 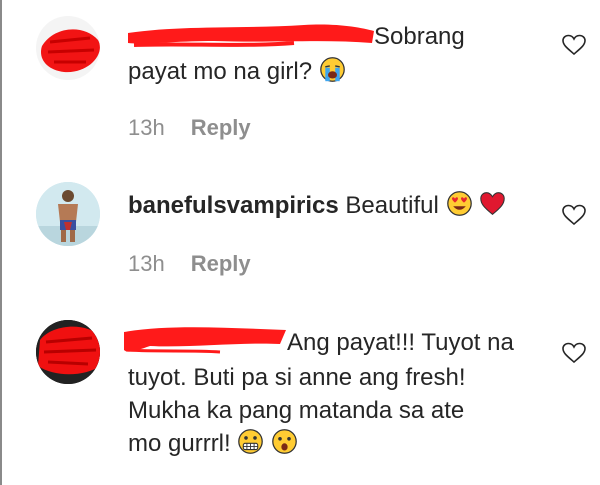 I want to click on comment-text-line2: tuyot. Buti pa si anne ang fresh!, so click(x=297, y=377).